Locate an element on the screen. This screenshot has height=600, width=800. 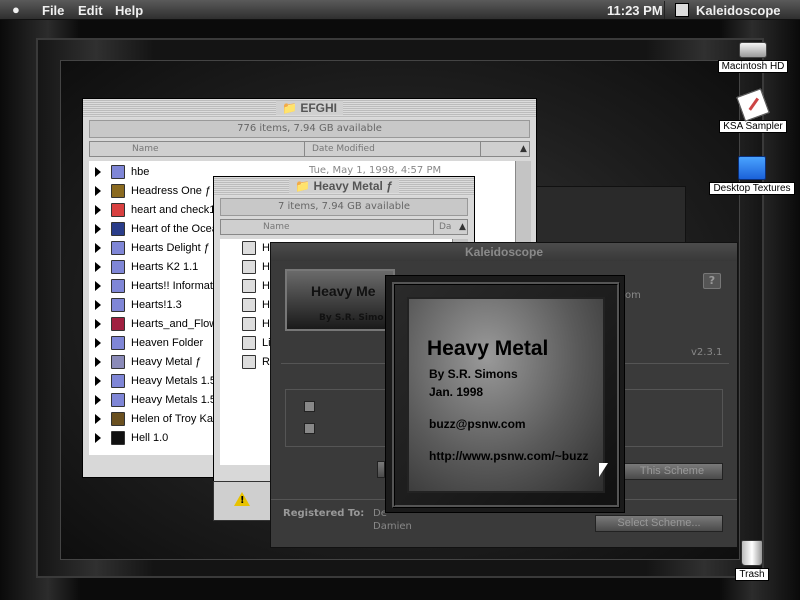
warning-icon-mark: ! is located at coordinates (242, 500).